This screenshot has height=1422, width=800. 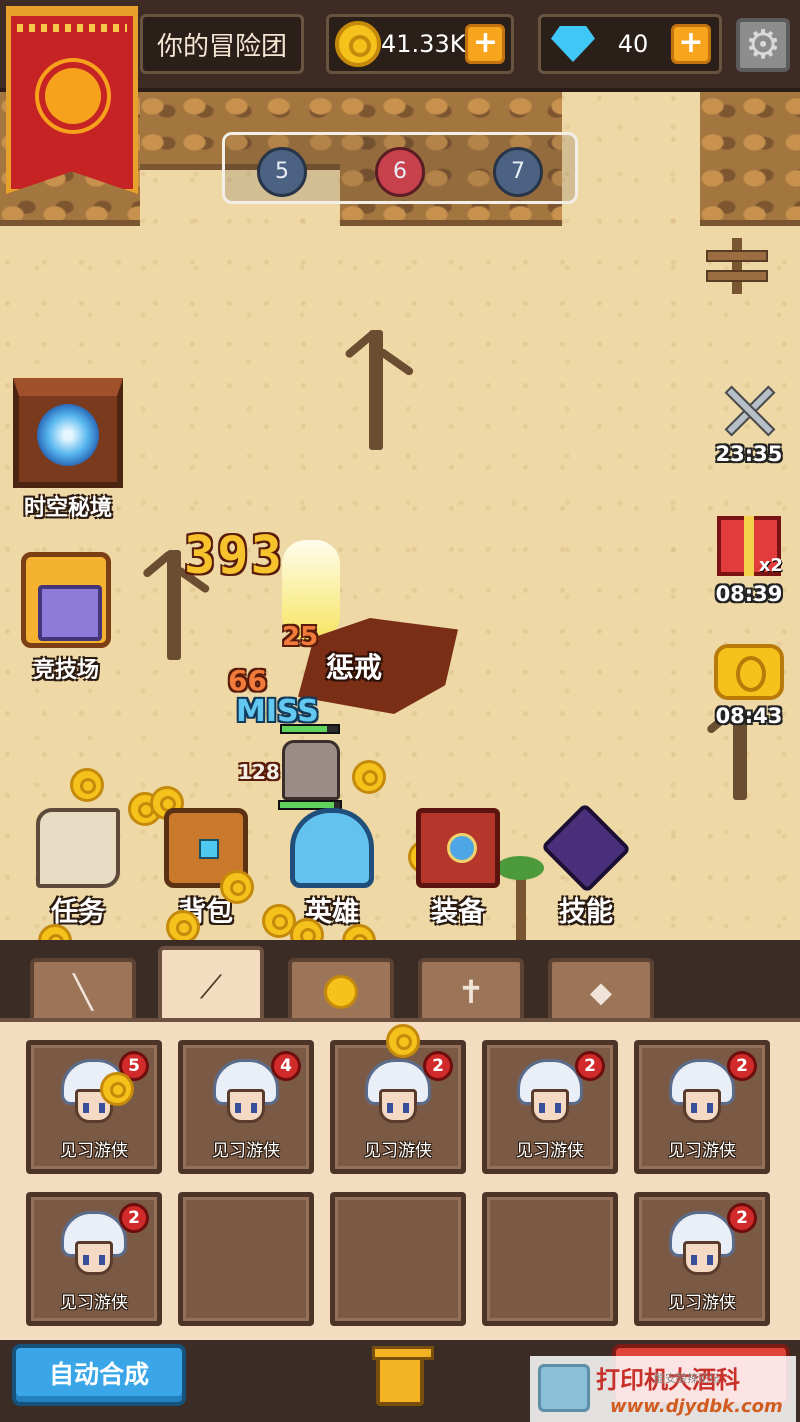 I want to click on battle-boost-button: 23:35, so click(x=749, y=423).